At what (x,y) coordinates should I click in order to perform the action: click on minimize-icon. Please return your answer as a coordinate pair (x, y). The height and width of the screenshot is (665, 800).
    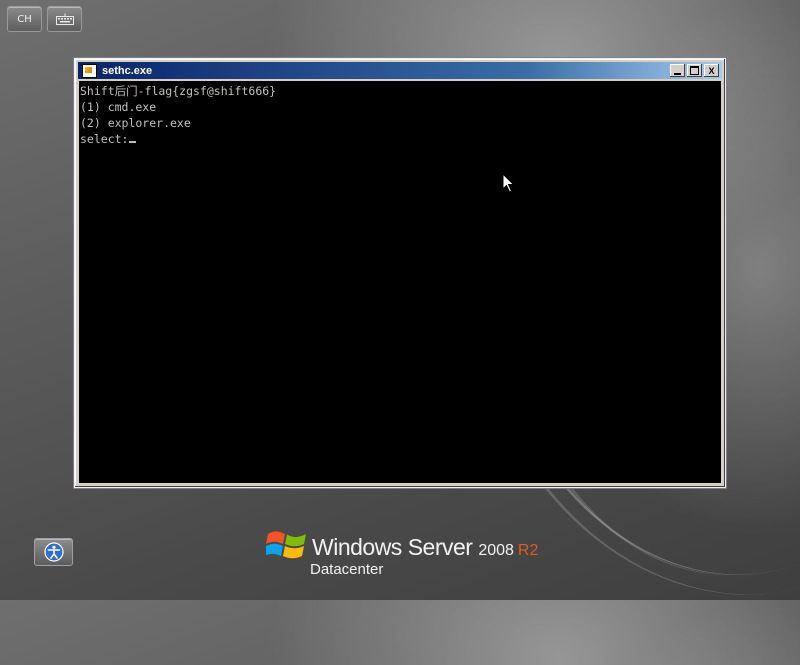
    Looking at the image, I should click on (677, 73).